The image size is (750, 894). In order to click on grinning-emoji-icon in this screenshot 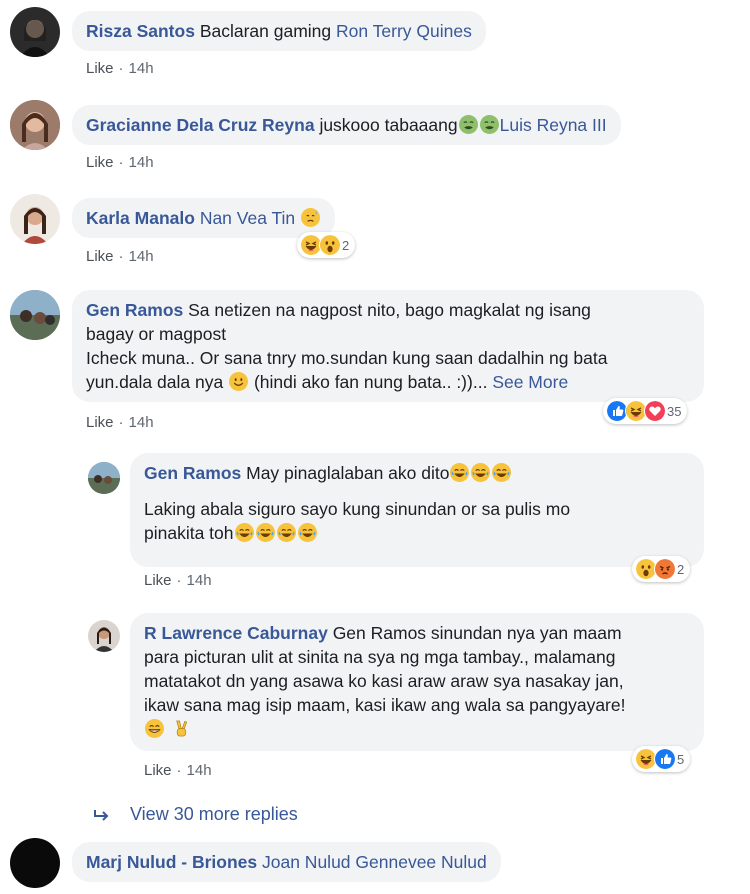, I will do `click(154, 728)`.